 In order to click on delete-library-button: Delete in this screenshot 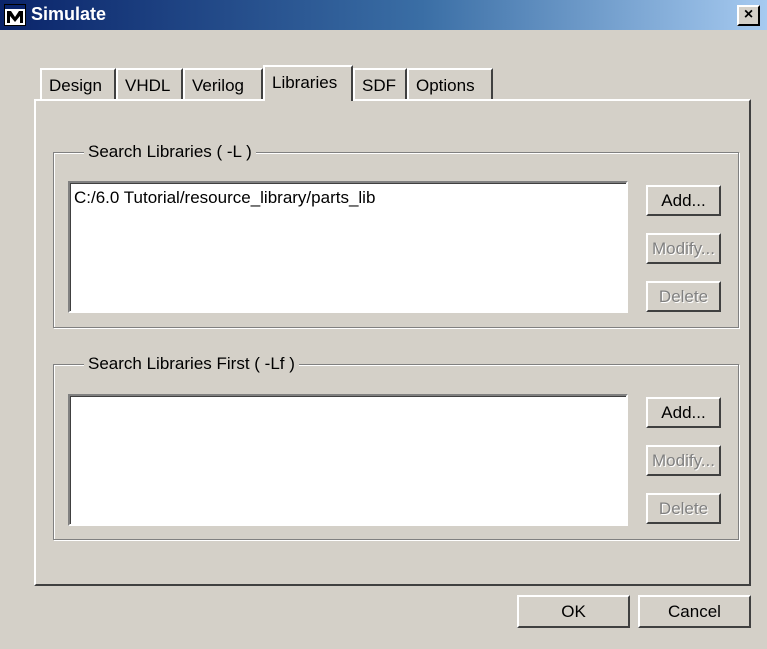, I will do `click(683, 296)`.